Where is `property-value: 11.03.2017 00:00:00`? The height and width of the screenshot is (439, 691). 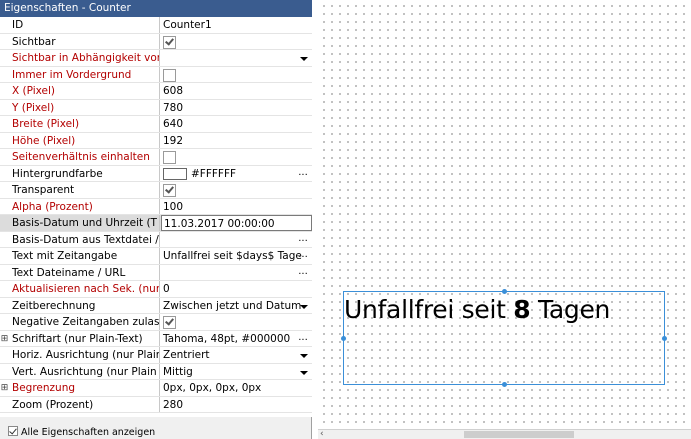 property-value: 11.03.2017 00:00:00 is located at coordinates (236, 223).